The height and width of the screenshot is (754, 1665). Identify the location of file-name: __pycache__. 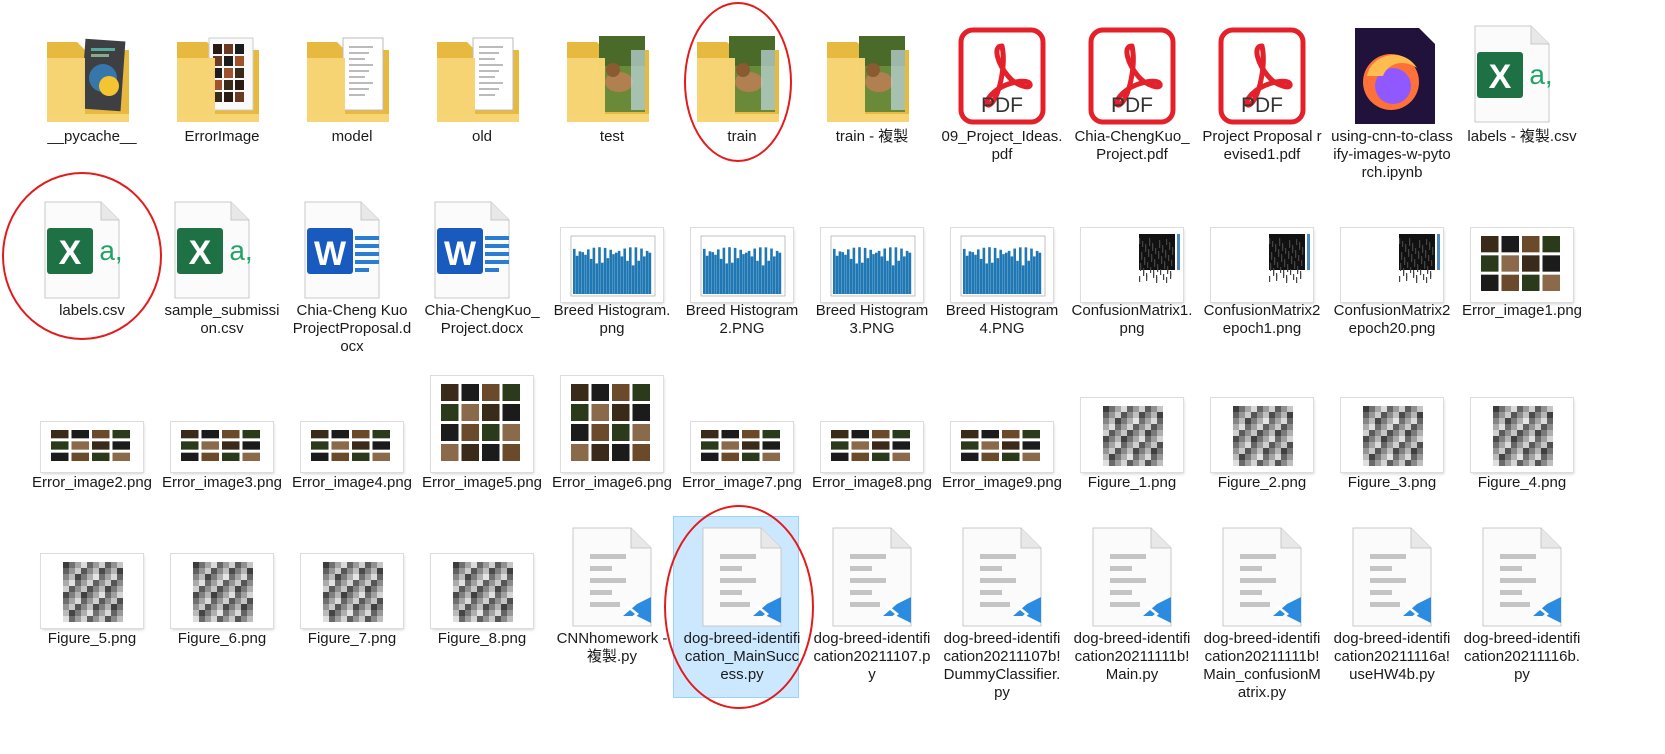
(92, 136).